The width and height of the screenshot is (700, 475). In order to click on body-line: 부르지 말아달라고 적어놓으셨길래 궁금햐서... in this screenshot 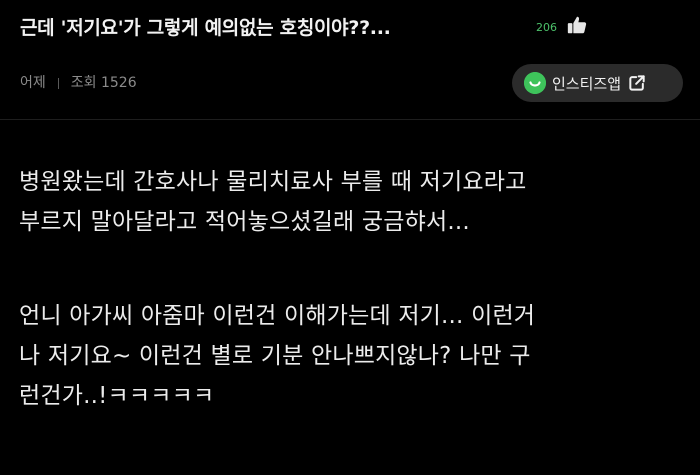, I will do `click(244, 222)`.